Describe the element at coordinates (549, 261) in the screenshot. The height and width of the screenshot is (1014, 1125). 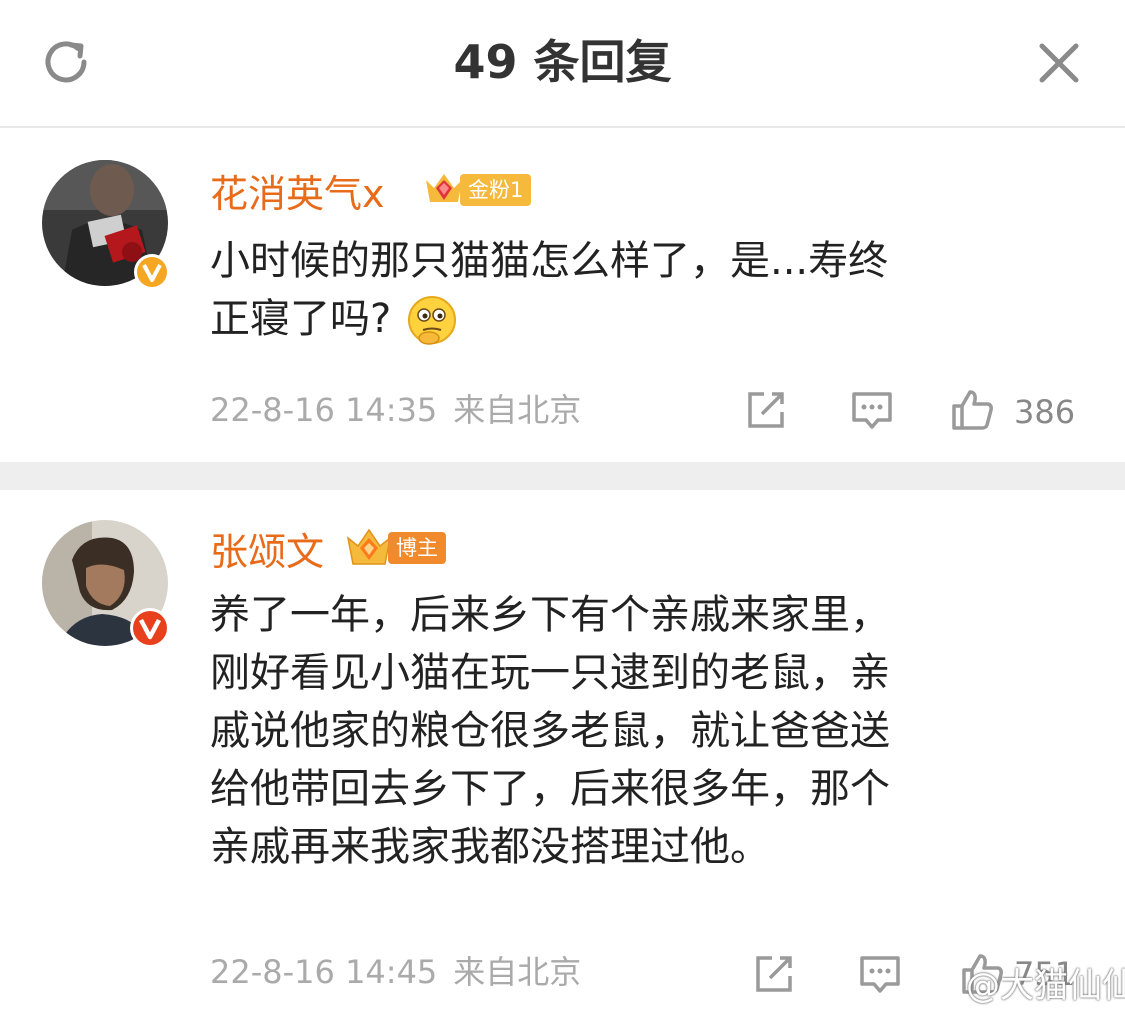
I see `comment-line: 小时候的那只猫猫怎么样了，是...寿终` at that location.